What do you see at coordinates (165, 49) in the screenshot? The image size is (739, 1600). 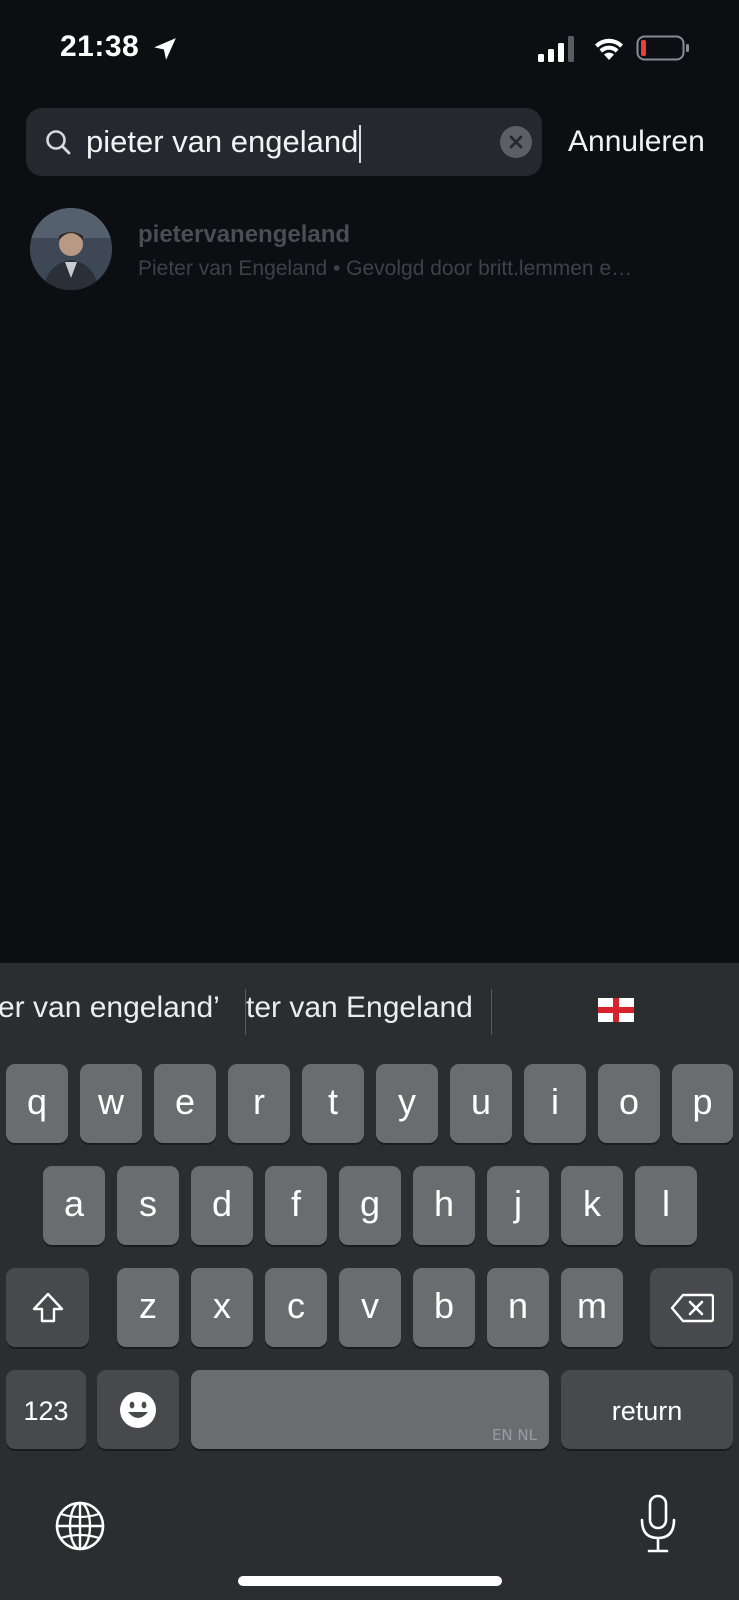 I see `location-arrow-icon` at bounding box center [165, 49].